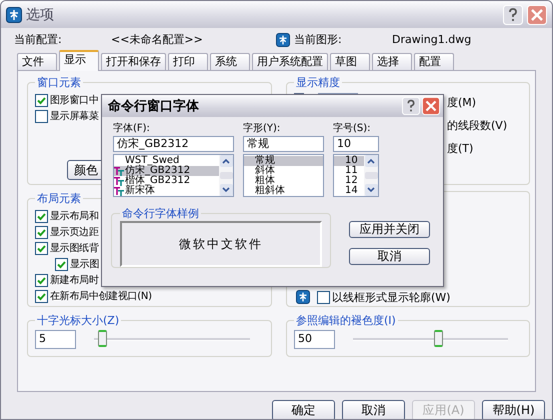 The height and width of the screenshot is (420, 553). What do you see at coordinates (262, 128) in the screenshot?
I see `field-label: 字形(Y):` at bounding box center [262, 128].